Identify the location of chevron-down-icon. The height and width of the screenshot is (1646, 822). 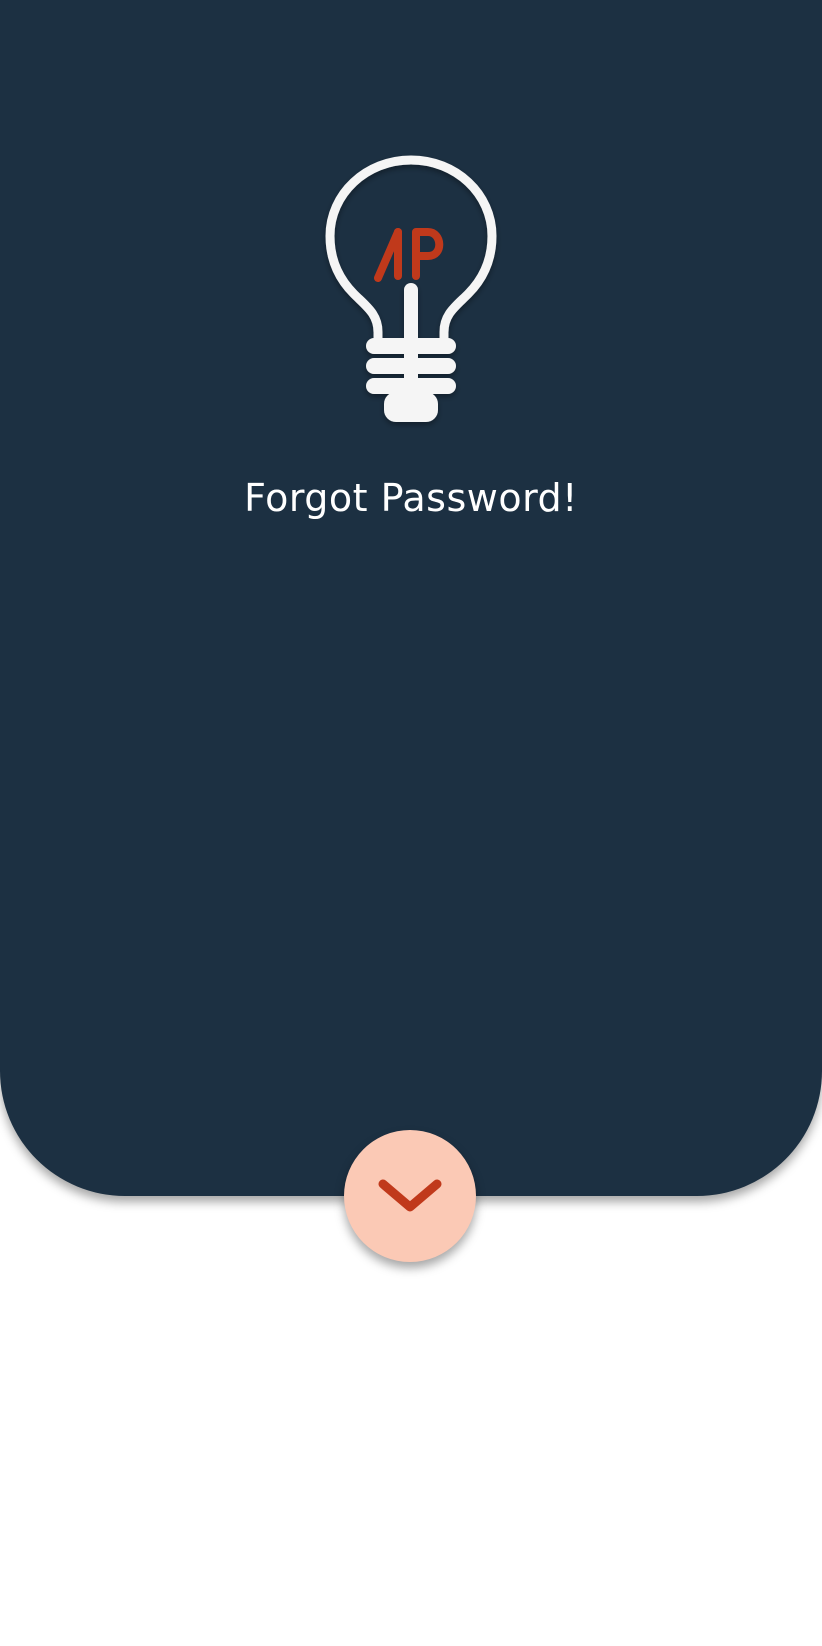
(410, 1195).